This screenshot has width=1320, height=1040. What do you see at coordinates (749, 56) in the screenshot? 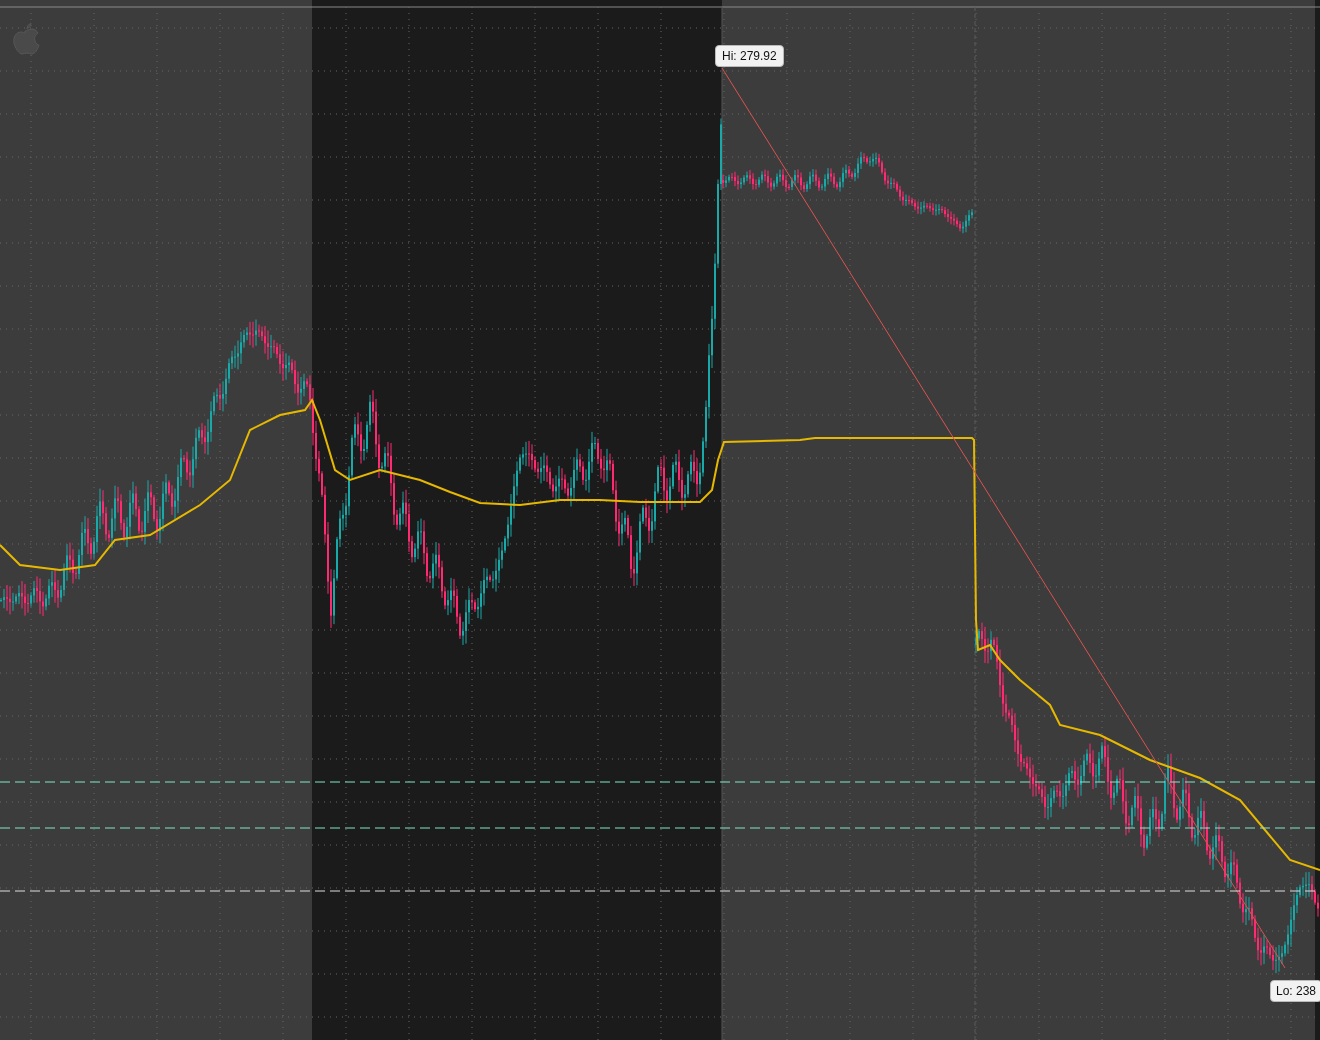
I see `high-price-label: Hi: 279.92` at bounding box center [749, 56].